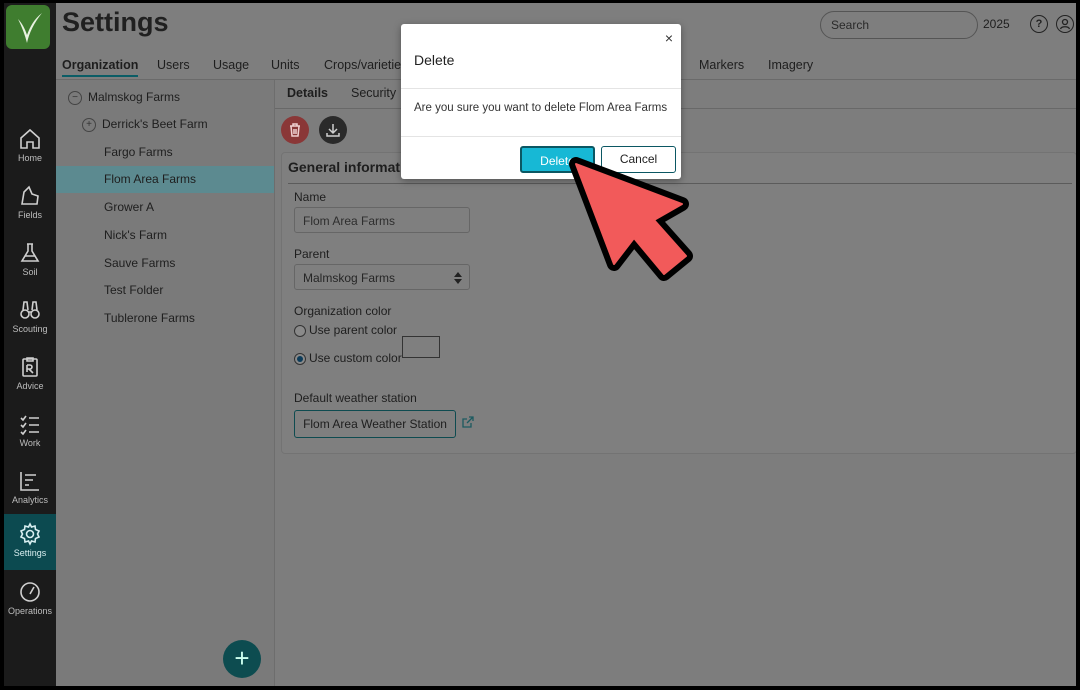 This screenshot has height=690, width=1080. Describe the element at coordinates (149, 318) in the screenshot. I see `tree-item-label: Tublerone Farms` at that location.